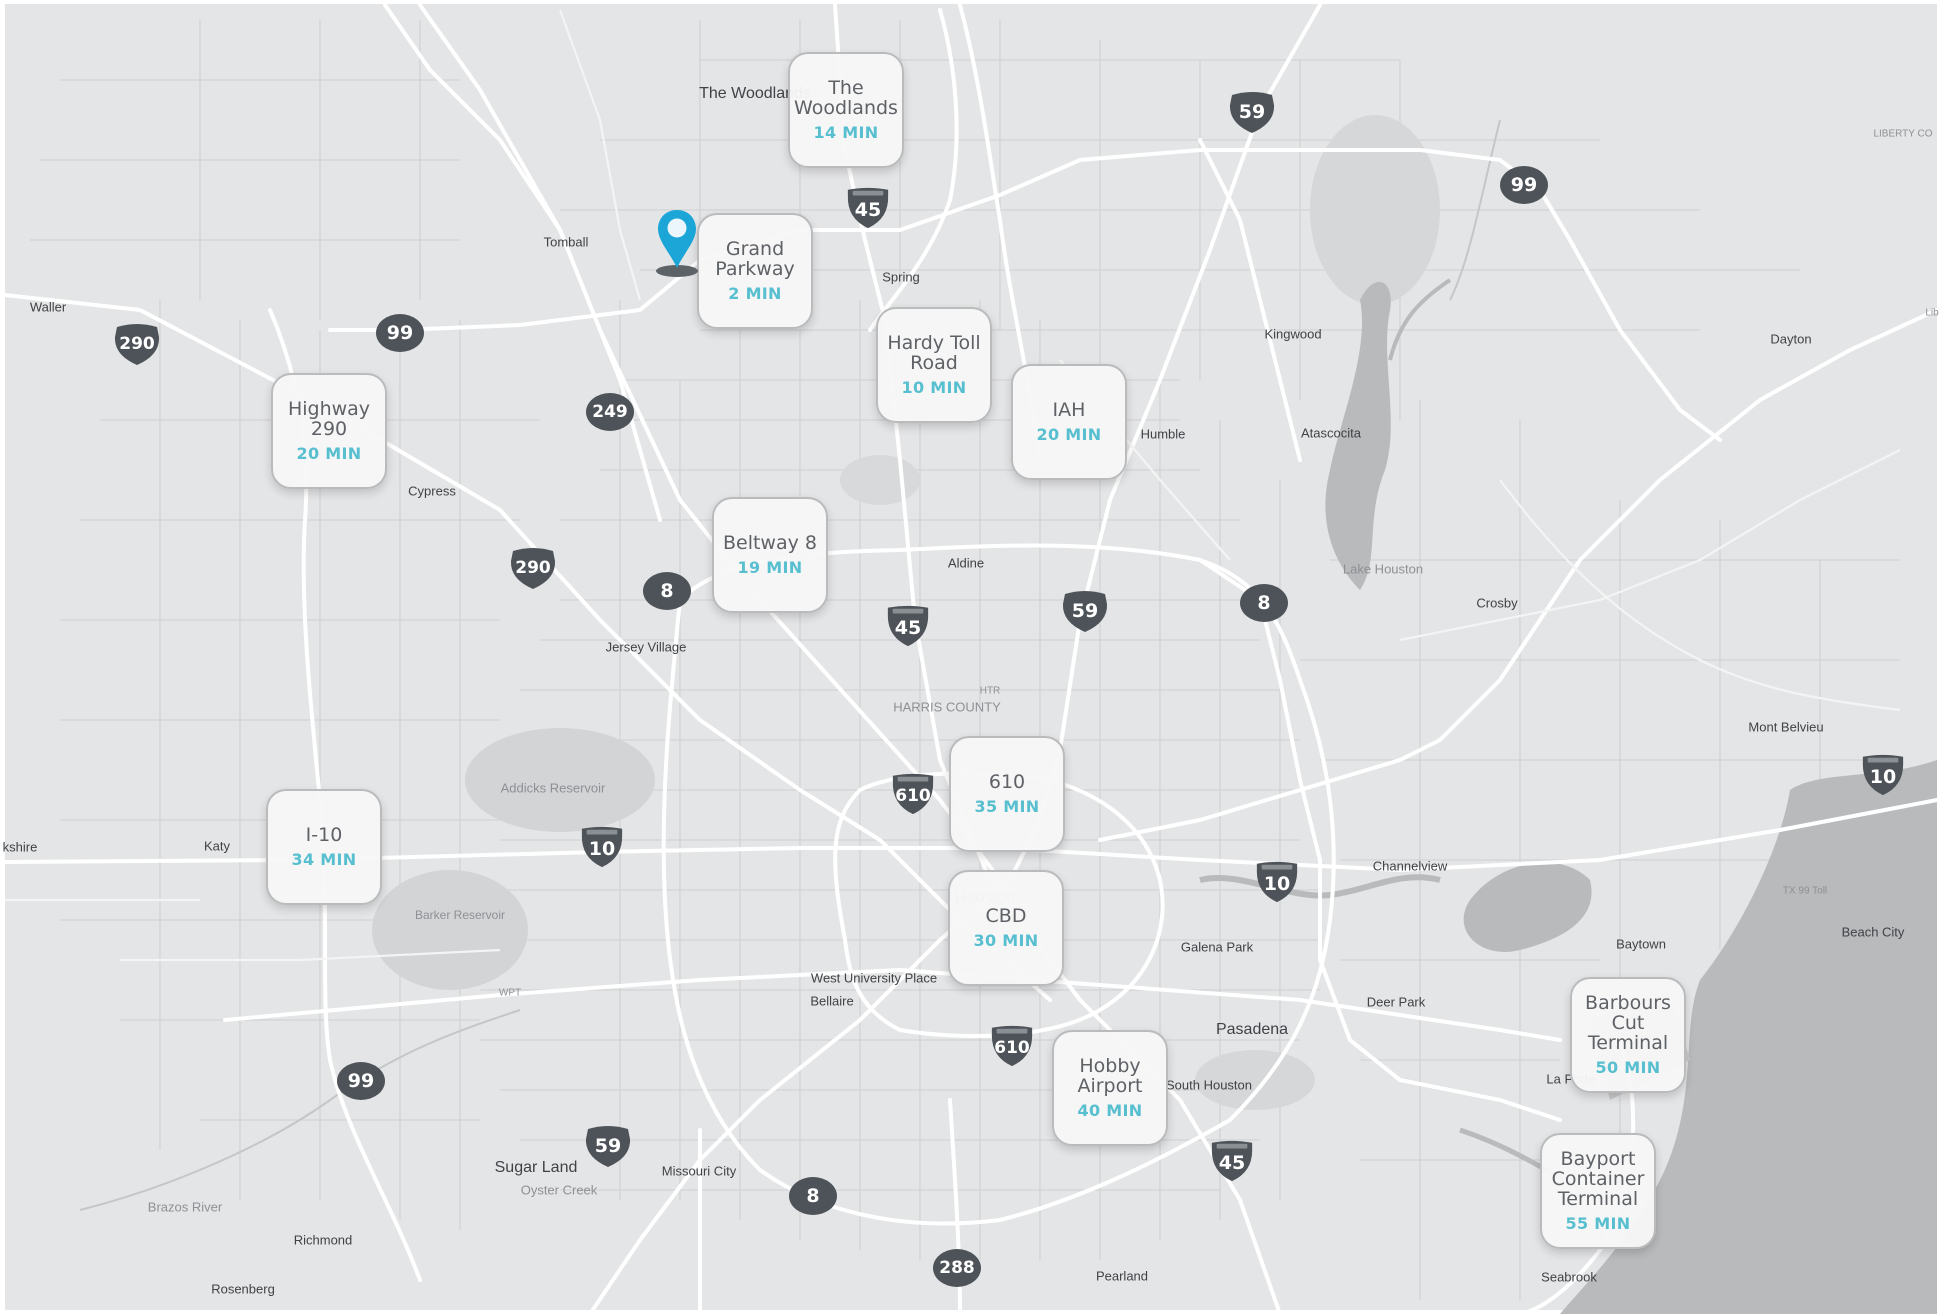  What do you see at coordinates (217, 846) in the screenshot?
I see `place-label: Katy` at bounding box center [217, 846].